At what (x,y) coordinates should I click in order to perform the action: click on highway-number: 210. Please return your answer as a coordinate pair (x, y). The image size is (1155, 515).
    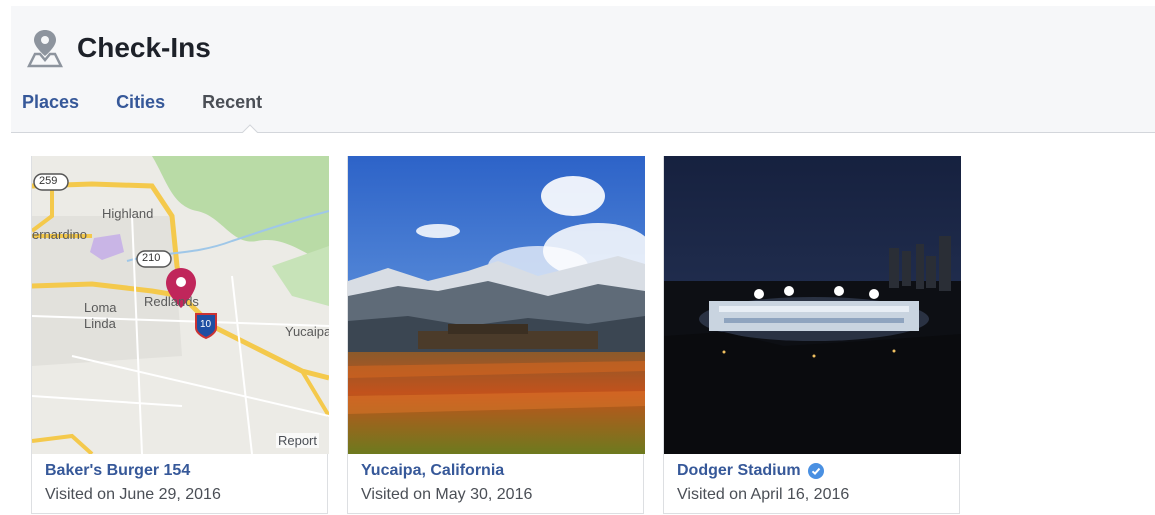
    Looking at the image, I should click on (151, 258).